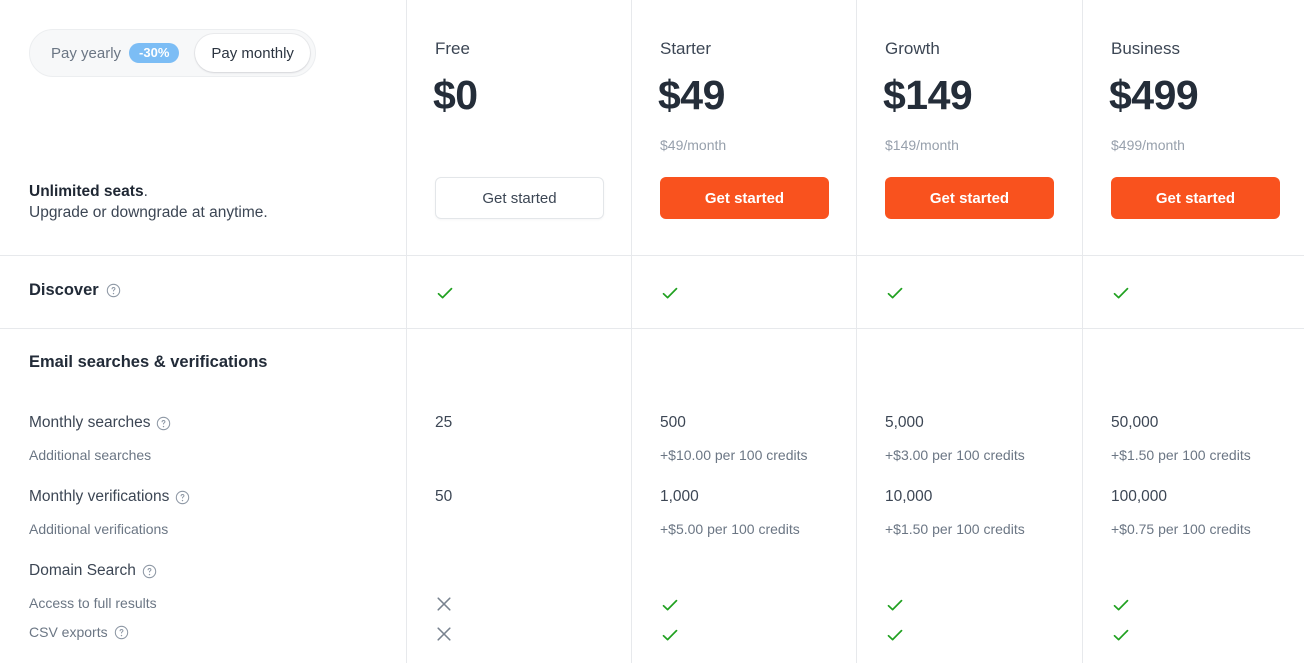  Describe the element at coordinates (86, 191) in the screenshot. I see `seats-note-bold: Unlimited seats` at that location.